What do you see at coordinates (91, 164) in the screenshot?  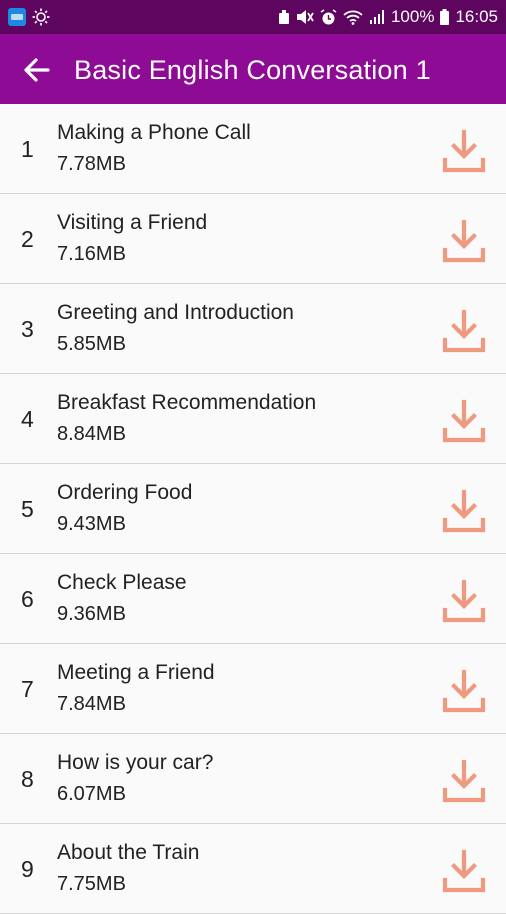 I see `lesson-file-size: 7.78MB` at bounding box center [91, 164].